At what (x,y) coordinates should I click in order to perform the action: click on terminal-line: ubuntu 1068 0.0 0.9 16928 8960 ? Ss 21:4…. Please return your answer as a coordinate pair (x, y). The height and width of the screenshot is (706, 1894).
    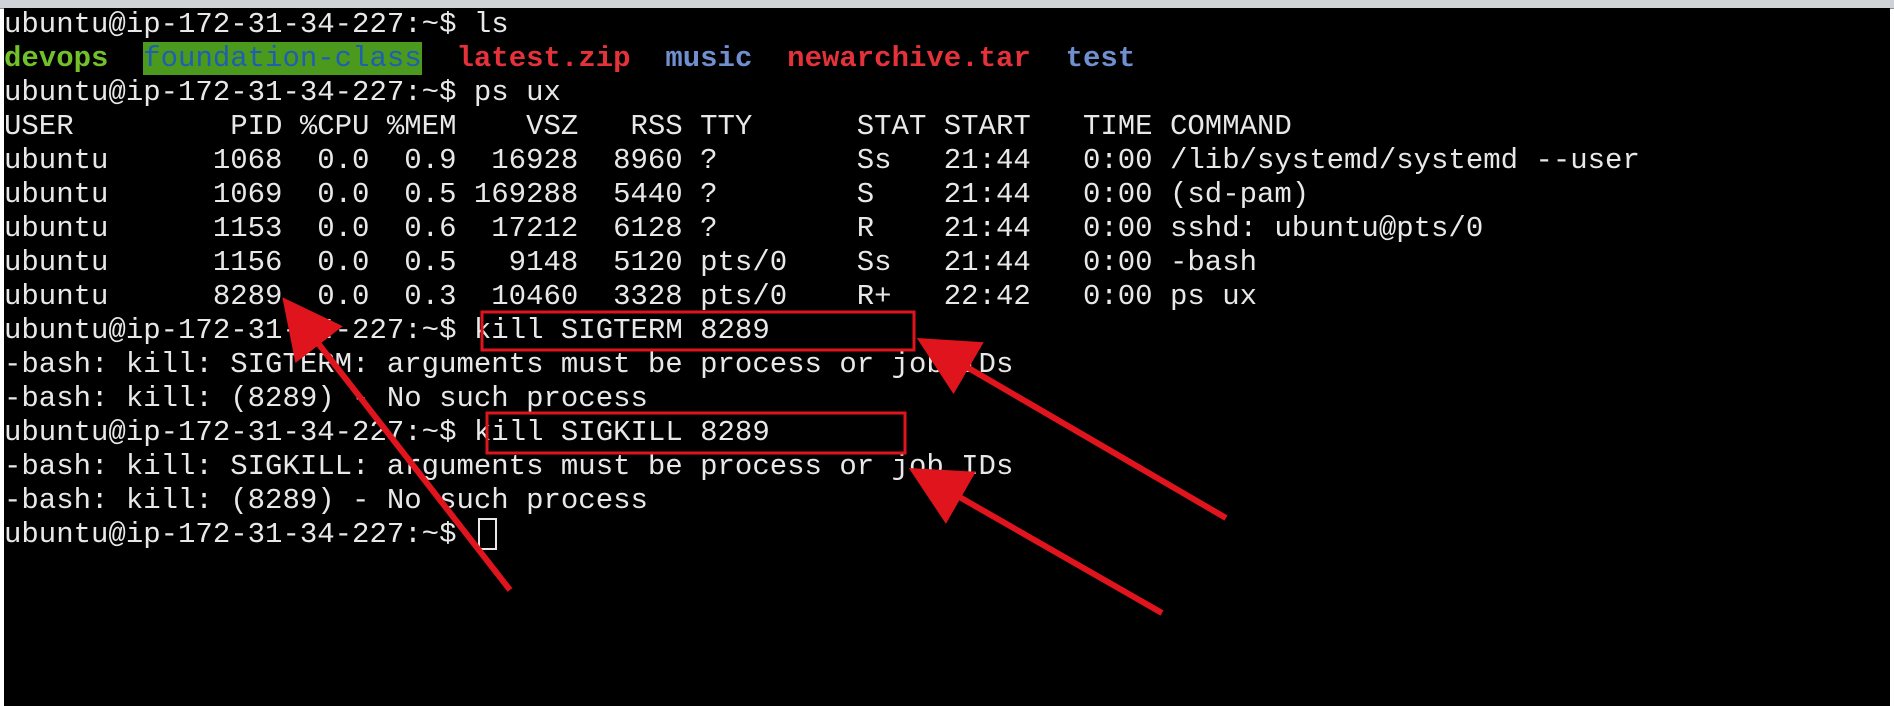
    Looking at the image, I should click on (822, 161).